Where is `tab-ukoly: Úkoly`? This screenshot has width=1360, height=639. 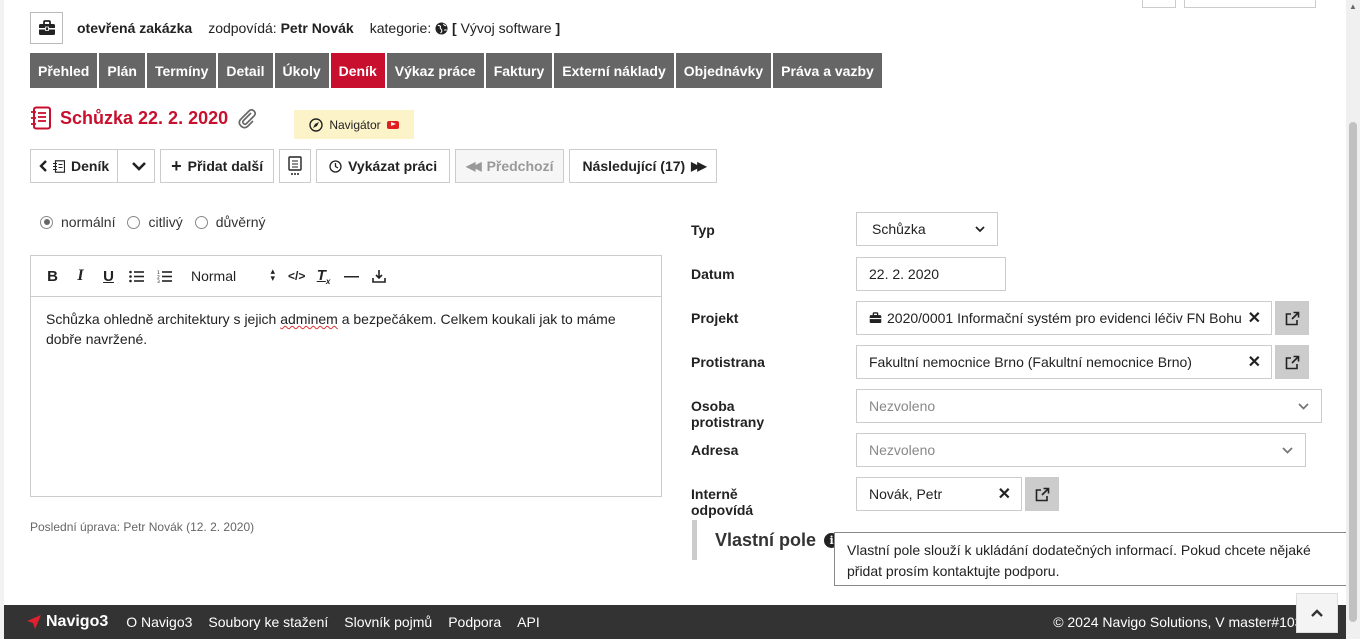 tab-ukoly: Úkoly is located at coordinates (301, 70).